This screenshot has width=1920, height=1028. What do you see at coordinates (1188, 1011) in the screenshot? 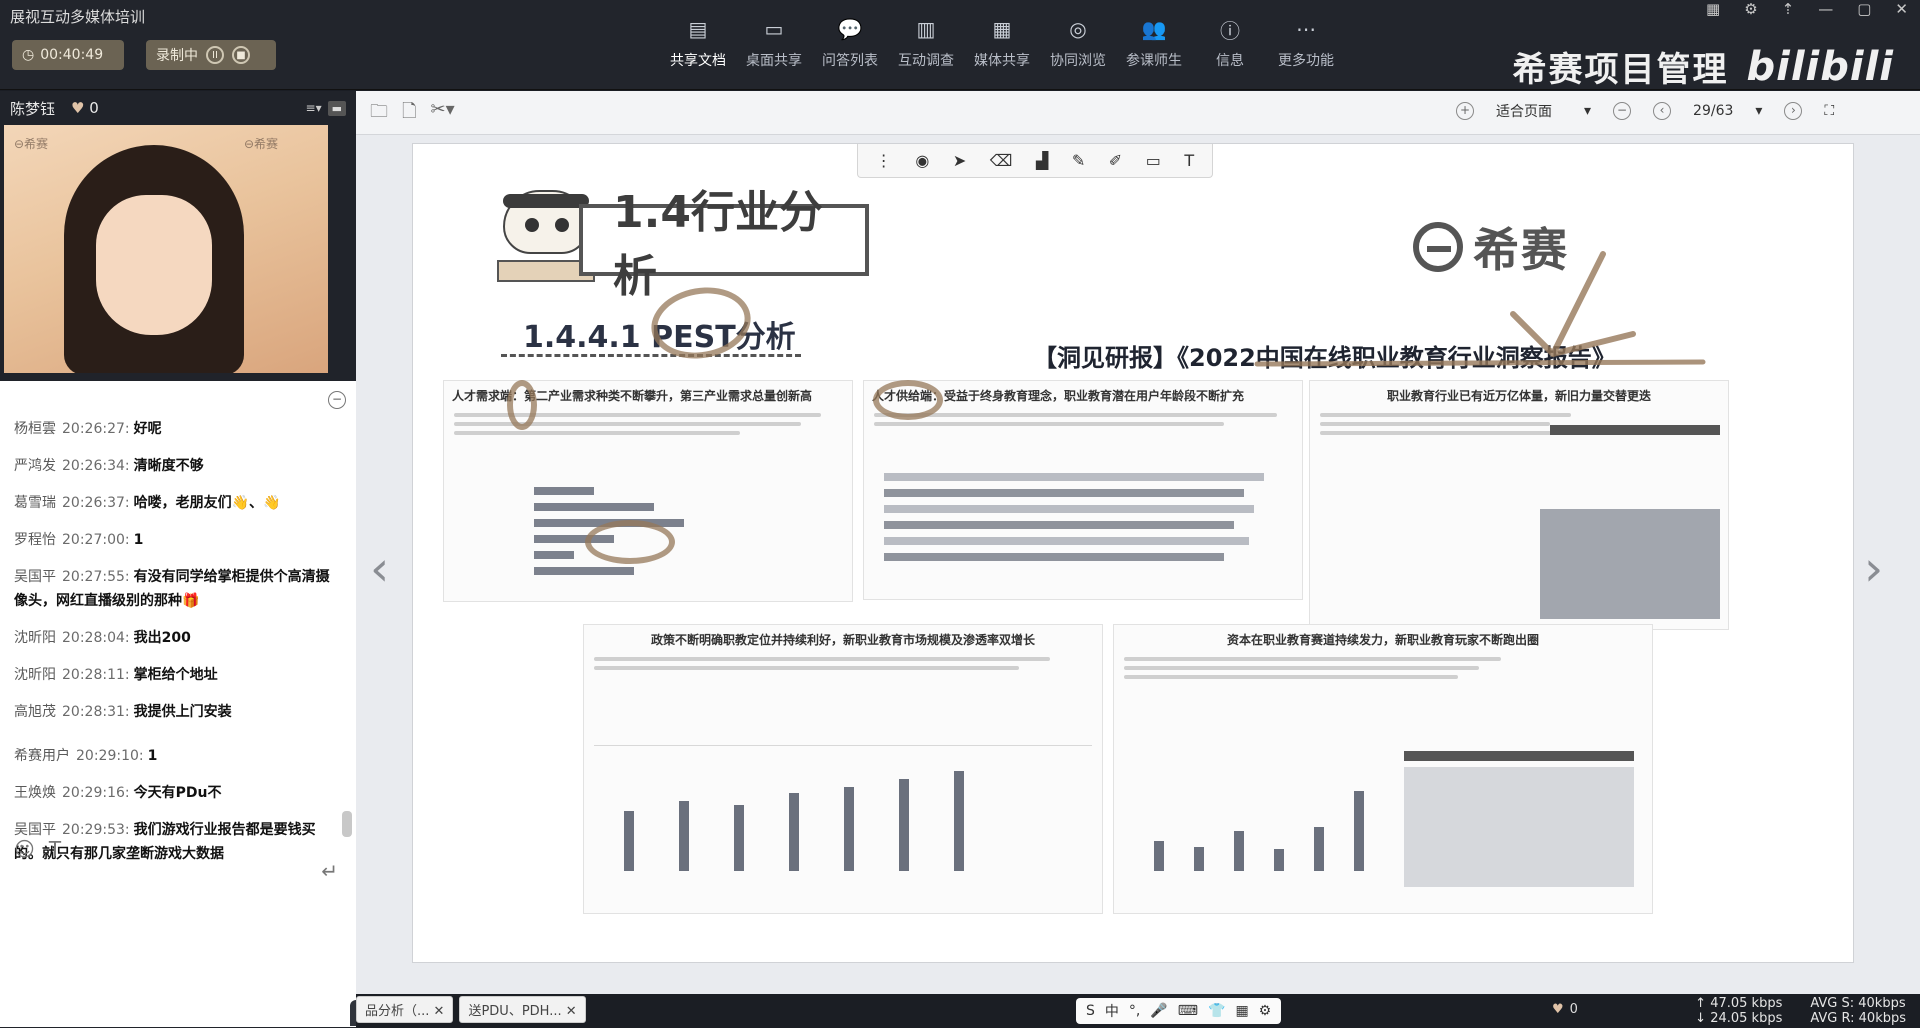
I see `keyboard-icon: ⌨` at bounding box center [1188, 1011].